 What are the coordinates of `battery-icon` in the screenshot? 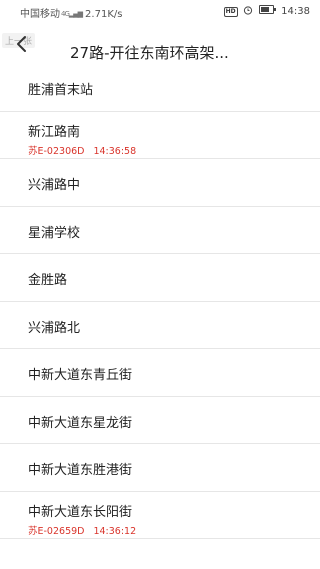 It's located at (267, 9).